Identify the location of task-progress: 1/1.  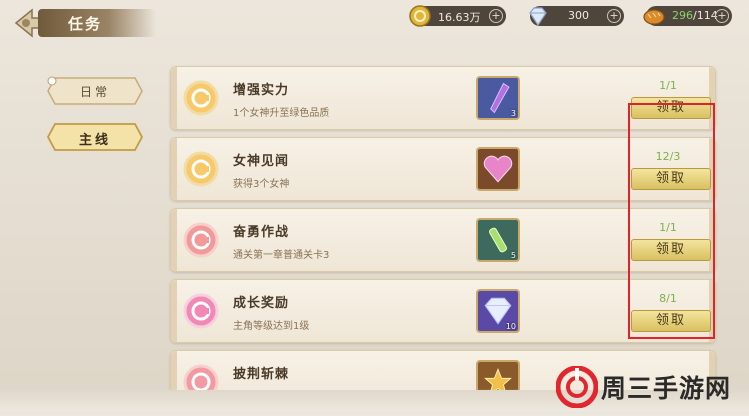
(668, 85).